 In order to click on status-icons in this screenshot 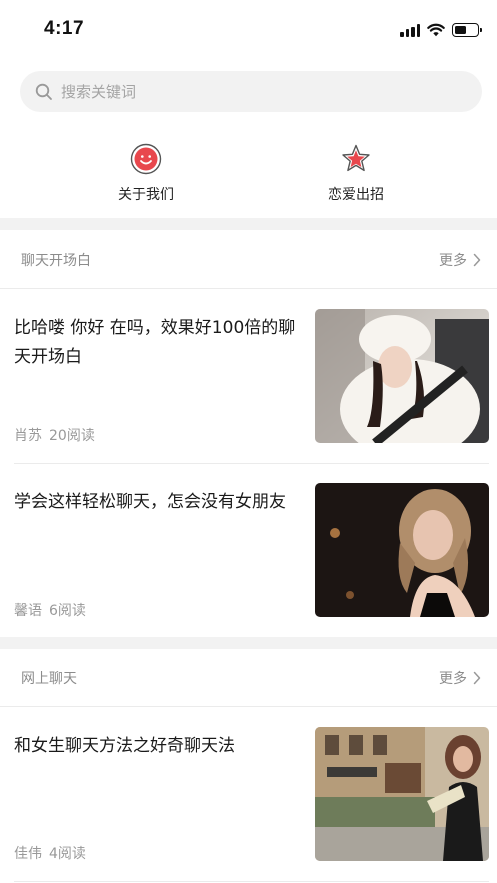, I will do `click(441, 30)`.